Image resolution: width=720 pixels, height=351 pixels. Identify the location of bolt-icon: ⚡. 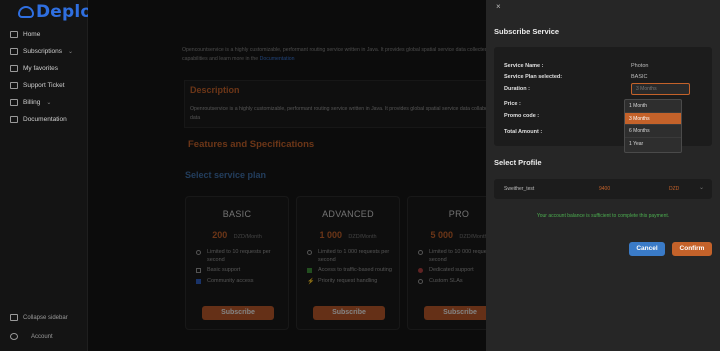
(311, 281).